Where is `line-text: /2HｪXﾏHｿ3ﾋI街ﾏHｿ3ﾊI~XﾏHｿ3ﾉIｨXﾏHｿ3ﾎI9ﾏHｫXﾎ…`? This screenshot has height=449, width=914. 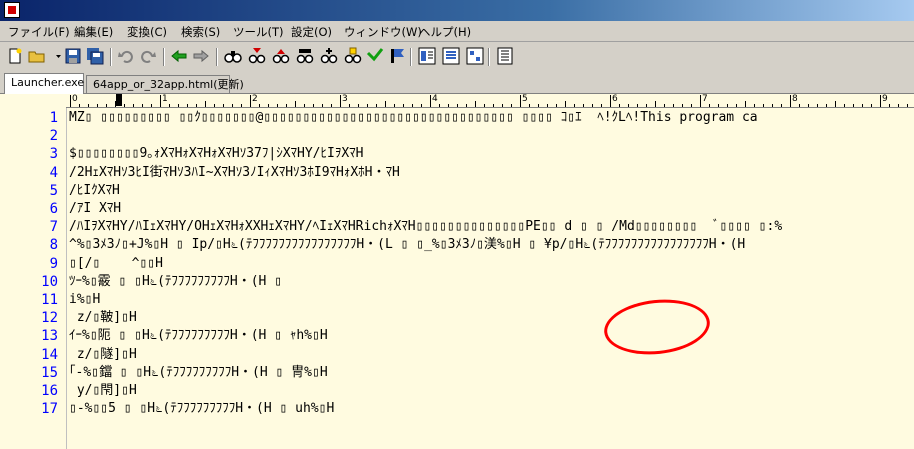 line-text: /2HｪXﾏHｿ3ﾋI街ﾏHｿ3ﾊI~XﾏHｿ3ﾉIｨXﾏHｿ3ﾎI9ﾏHｫXﾎ… is located at coordinates (491, 173).